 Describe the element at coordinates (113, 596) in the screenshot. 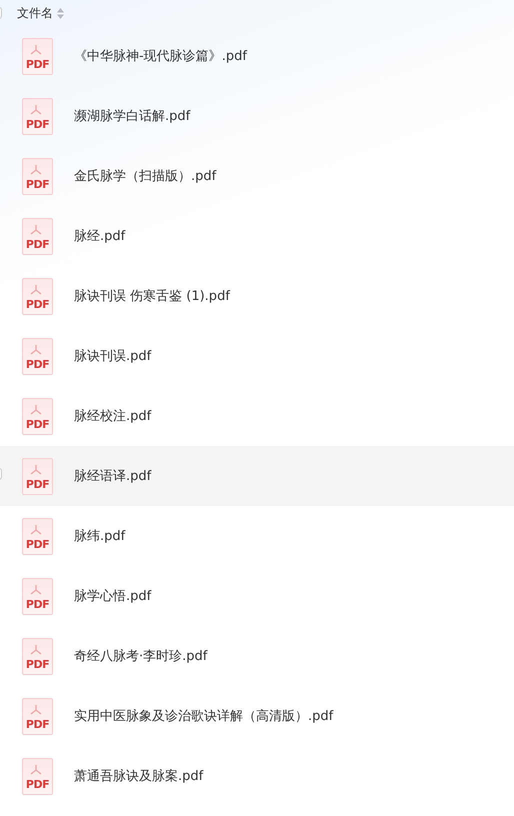

I see `file-name: 脉学心悟.pdf` at that location.